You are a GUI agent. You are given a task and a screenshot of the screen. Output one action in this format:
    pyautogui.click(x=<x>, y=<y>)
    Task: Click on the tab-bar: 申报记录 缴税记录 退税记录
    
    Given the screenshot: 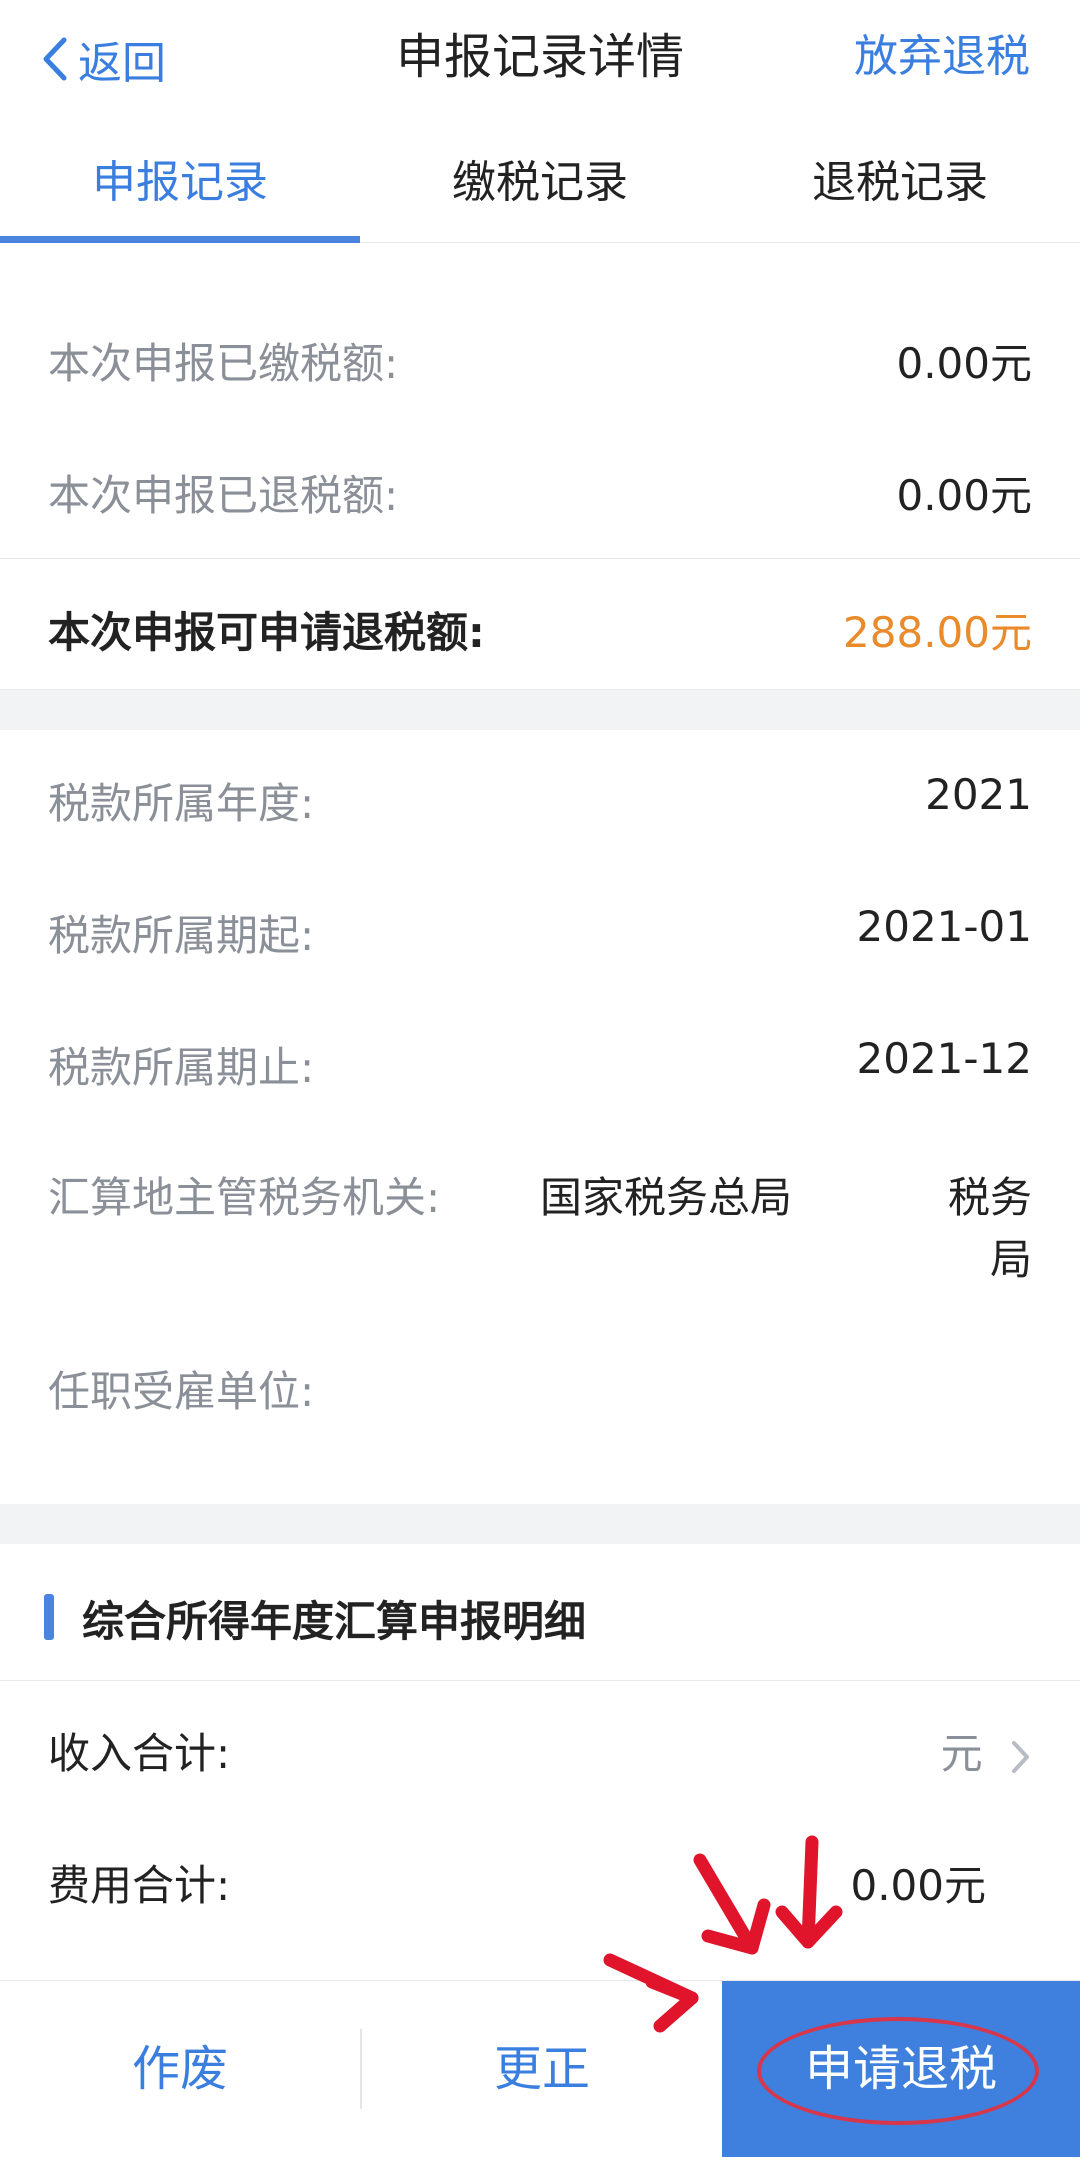 What is the action you would take?
    pyautogui.click(x=540, y=180)
    